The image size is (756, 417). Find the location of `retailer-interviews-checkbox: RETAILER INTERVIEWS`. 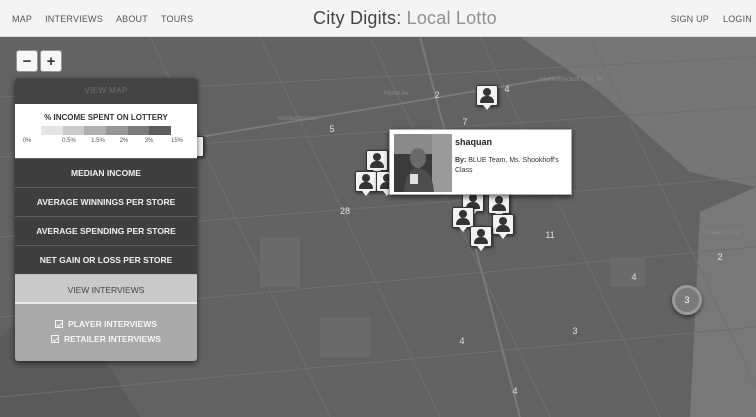

retailer-interviews-checkbox: RETAILER INTERVIEWS is located at coordinates (106, 338).